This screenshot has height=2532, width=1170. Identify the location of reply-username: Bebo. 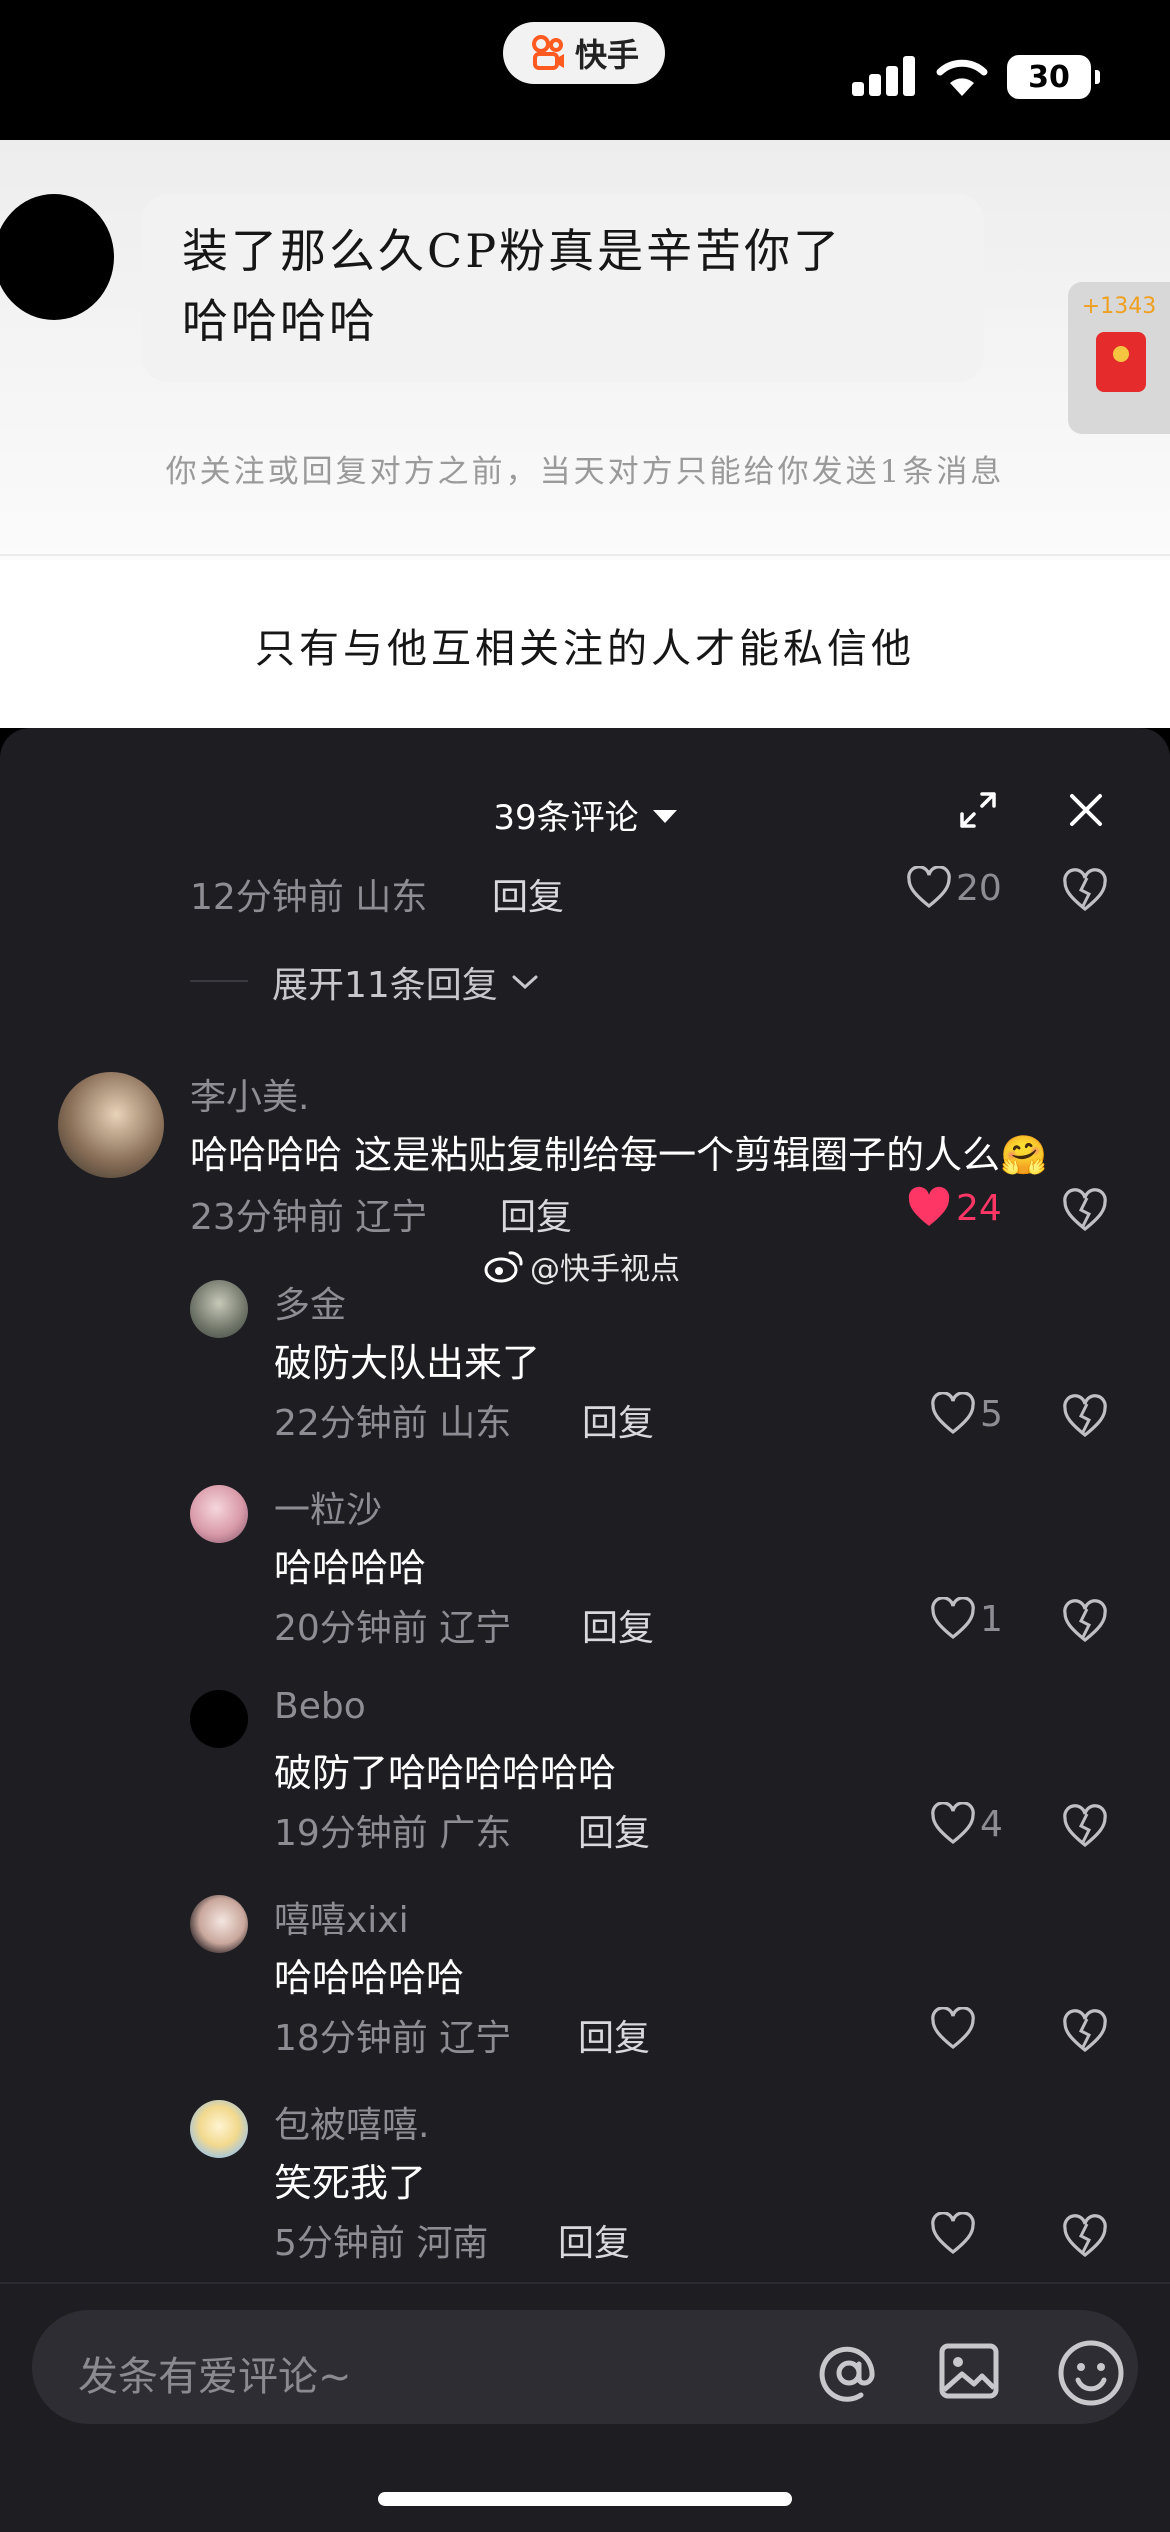
(320, 1706).